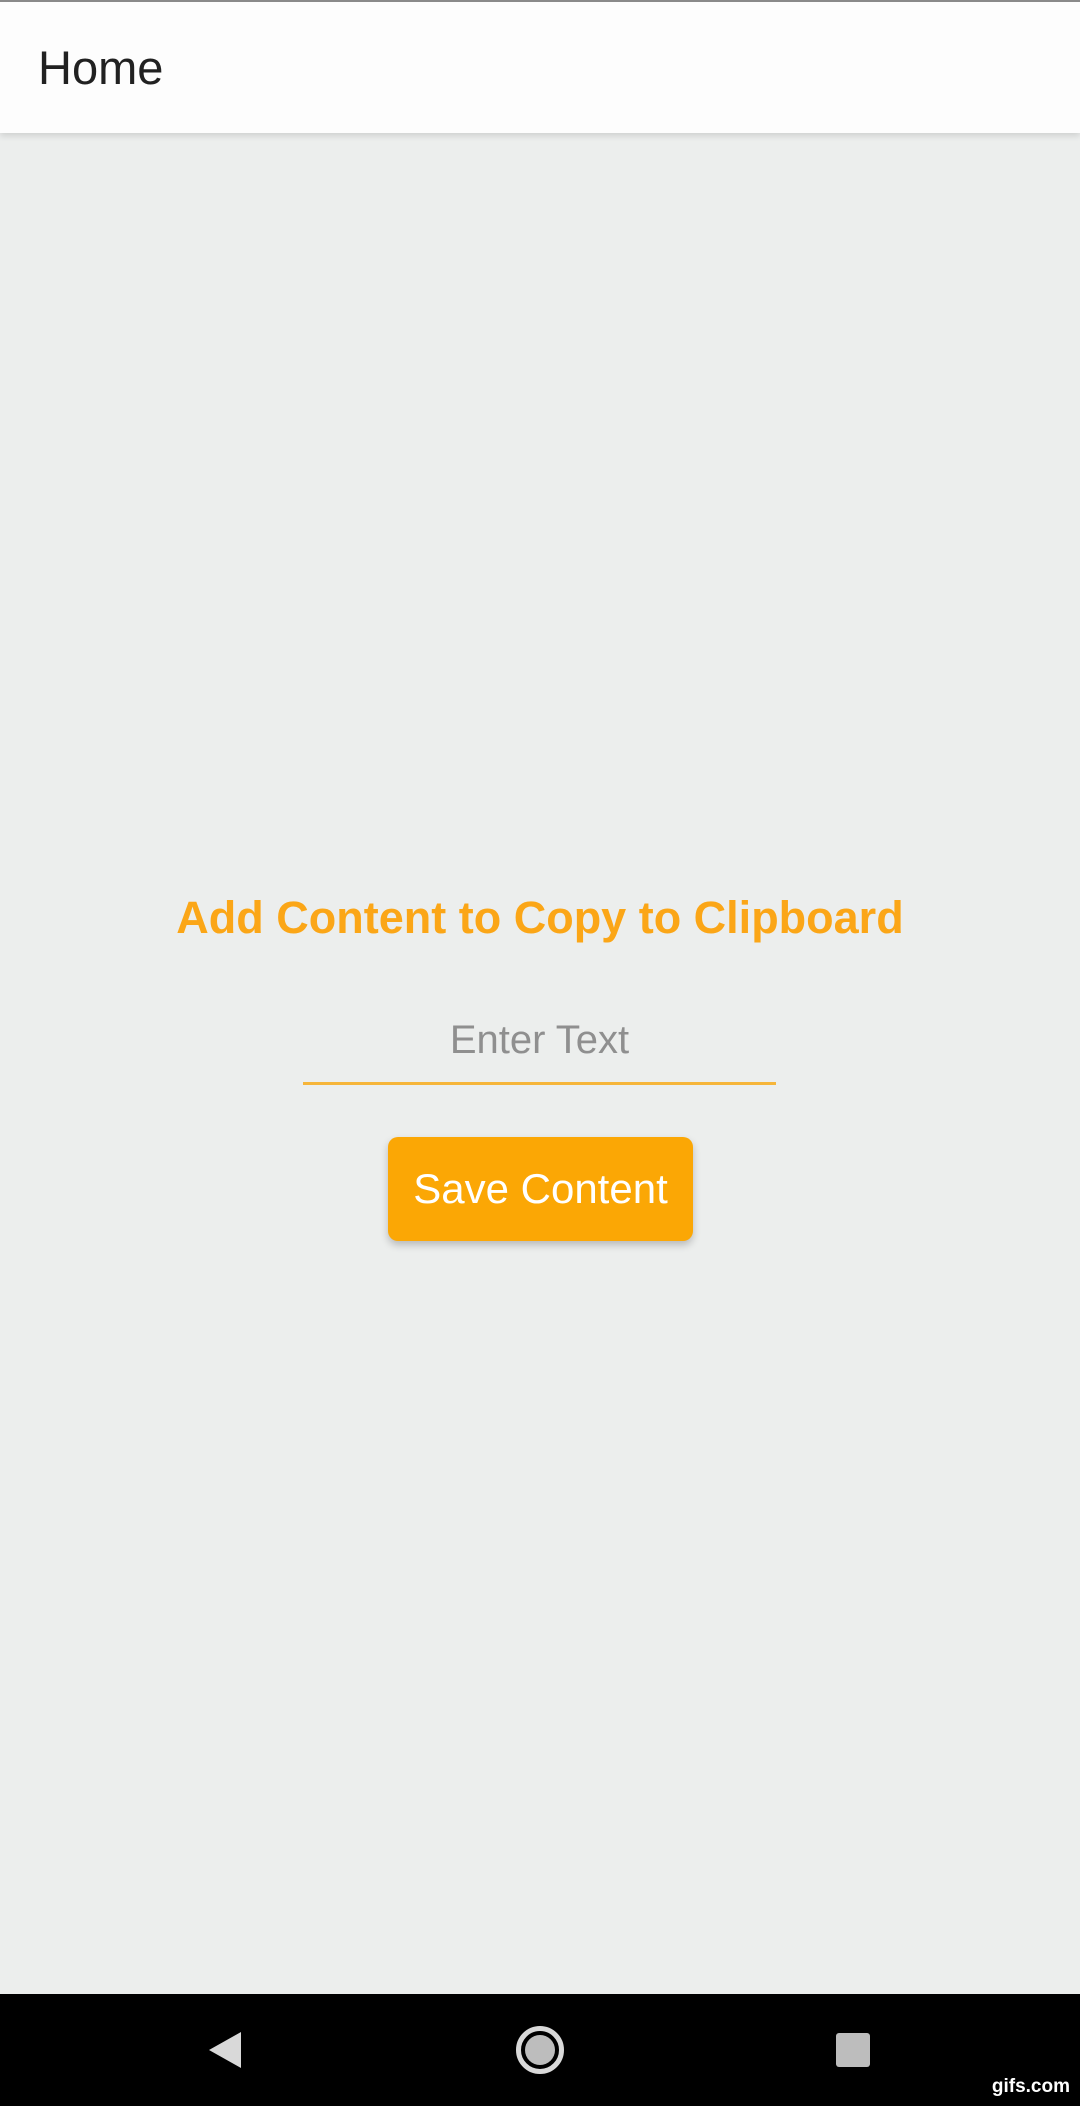 The image size is (1080, 2106). I want to click on system-navigation-bar: gifs.com, so click(540, 2050).